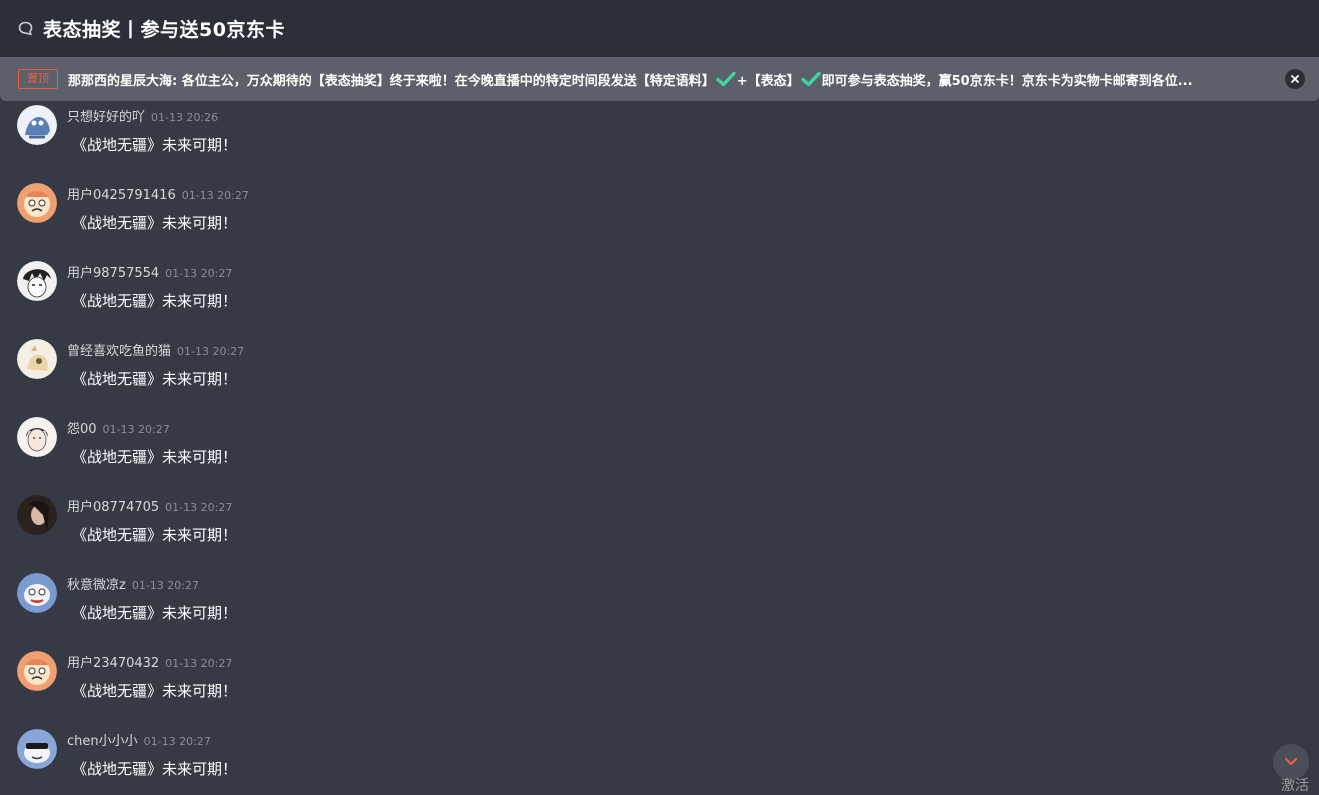  Describe the element at coordinates (185, 117) in the screenshot. I see `timestamp: 01-13 20:26` at that location.